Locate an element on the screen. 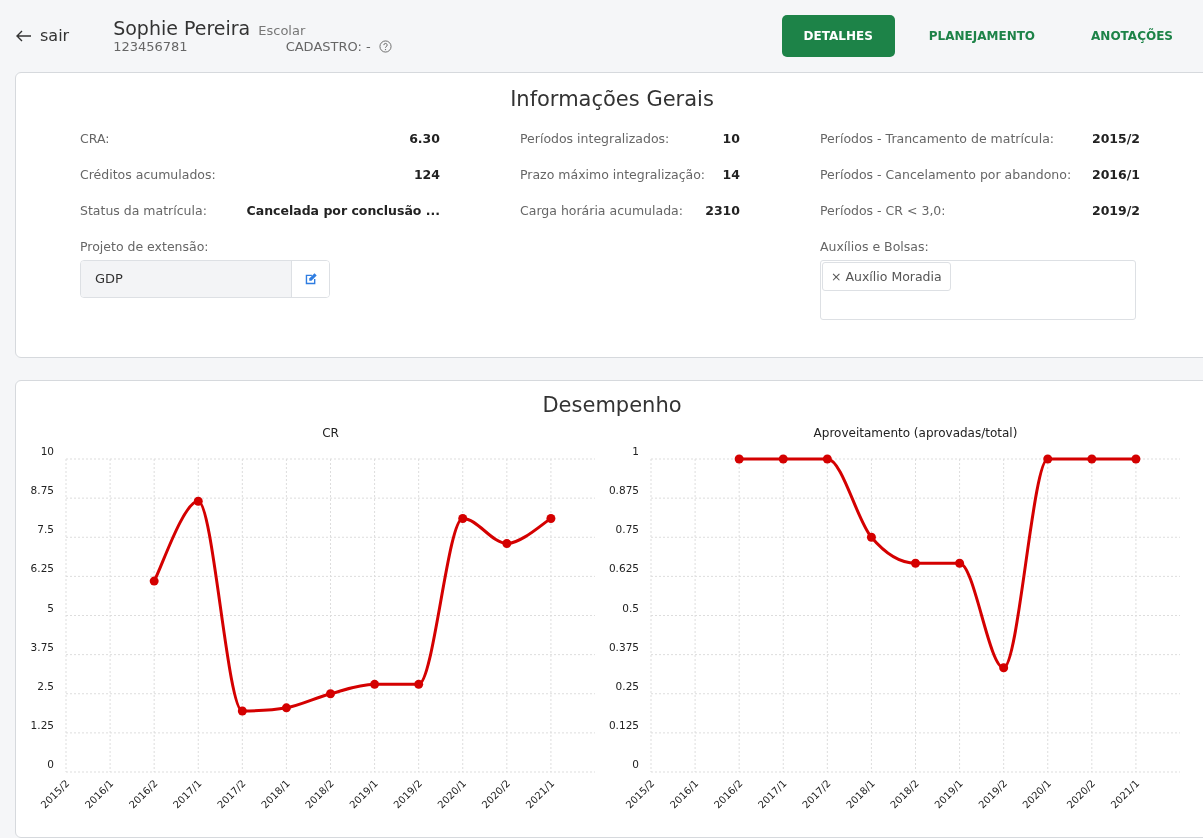 The width and height of the screenshot is (1203, 838). y-tick-label: 0.75 is located at coordinates (627, 529).